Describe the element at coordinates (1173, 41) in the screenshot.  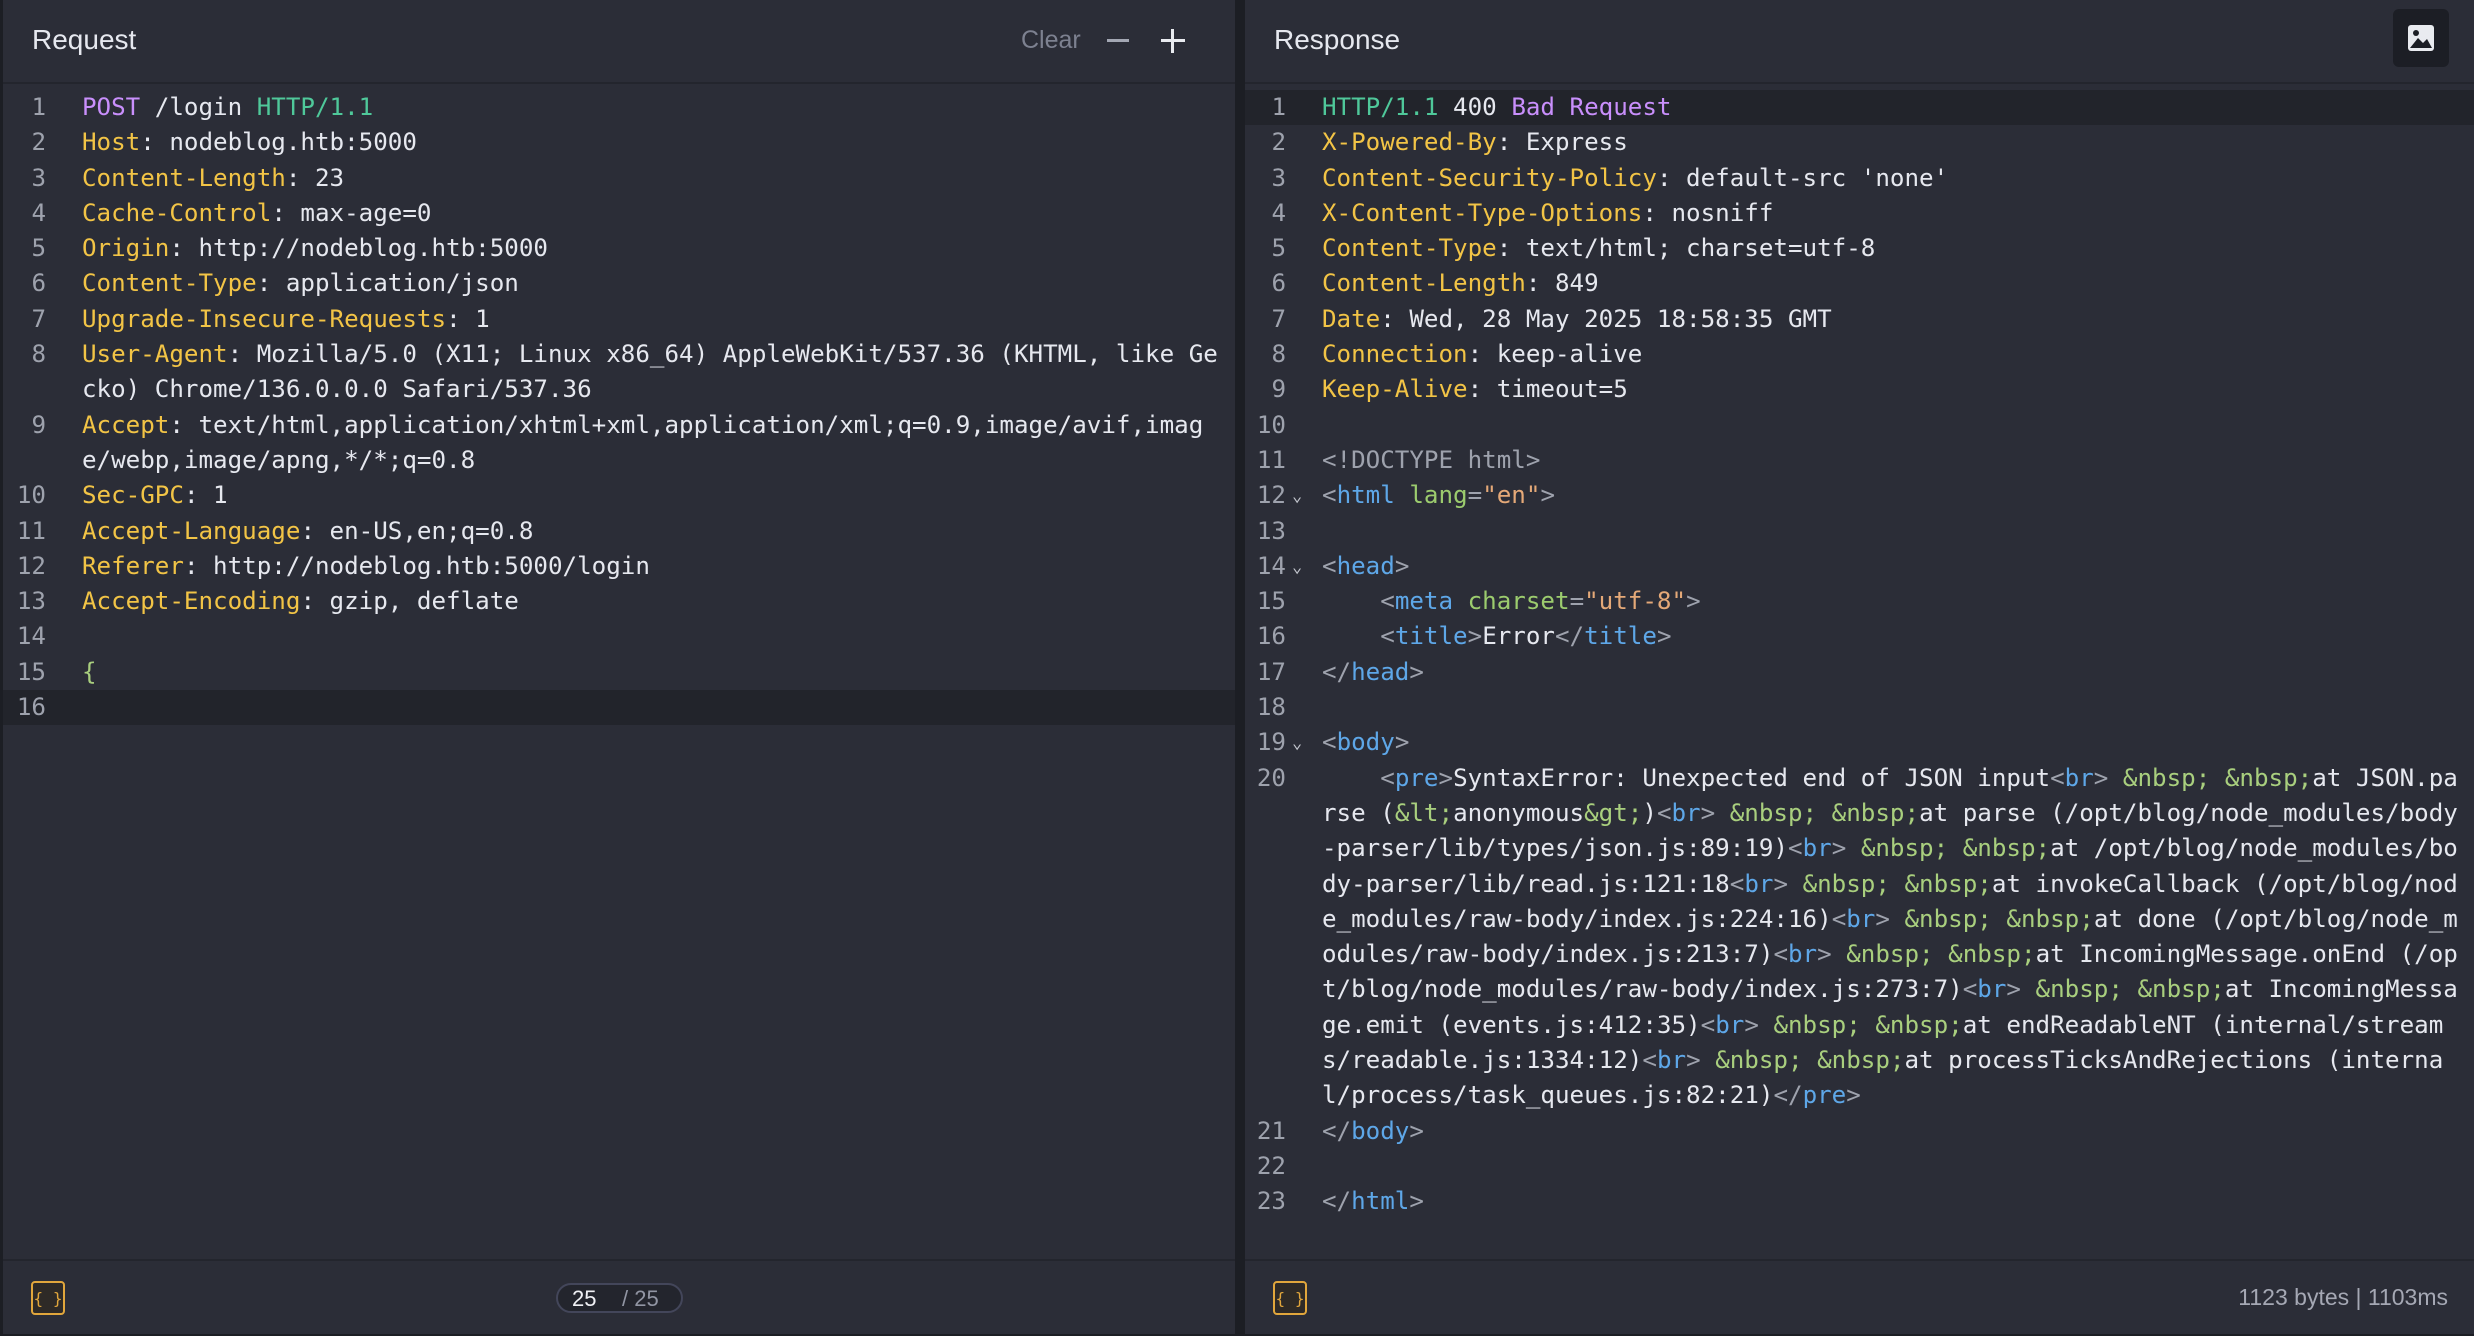
I see `plus-icon` at that location.